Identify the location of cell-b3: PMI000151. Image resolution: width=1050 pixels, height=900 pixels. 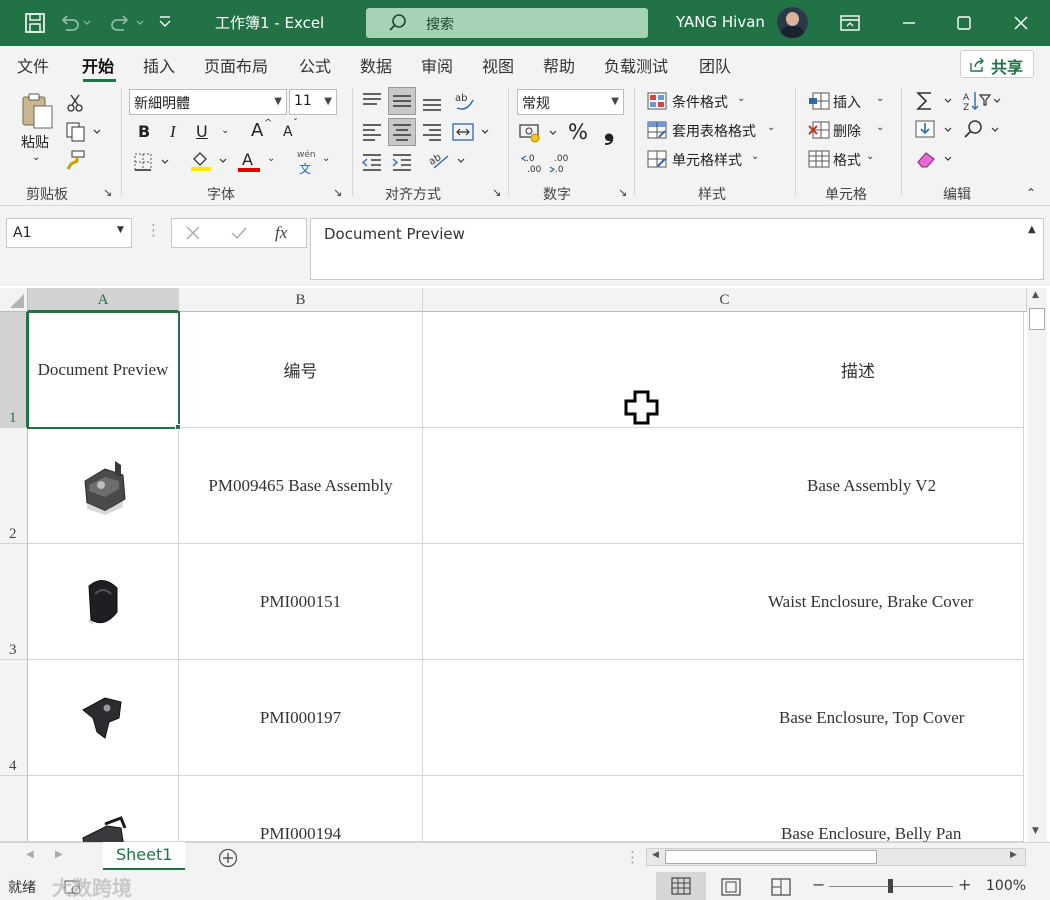
(301, 602).